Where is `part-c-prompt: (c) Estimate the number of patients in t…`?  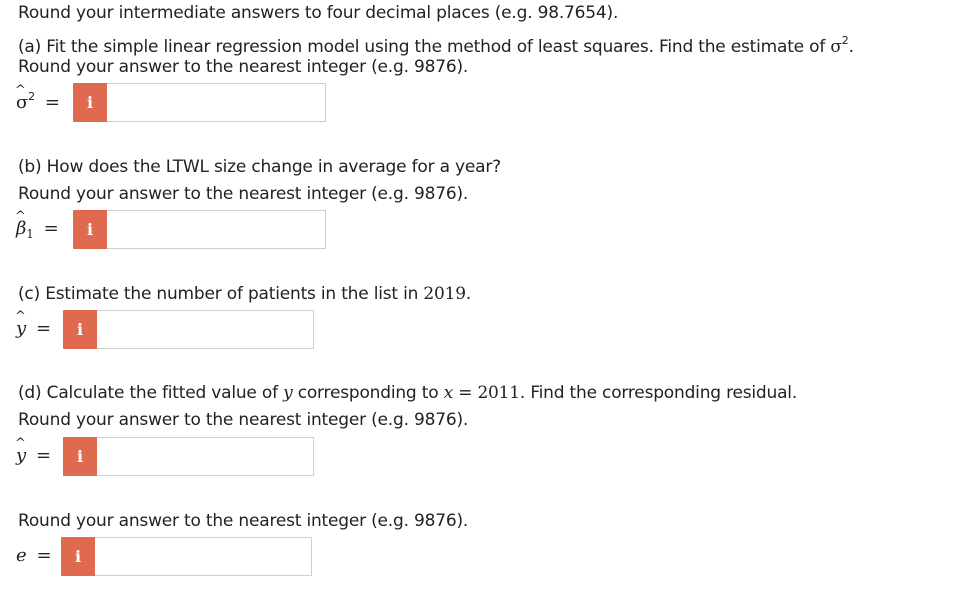 part-c-prompt: (c) Estimate the number of patients in t… is located at coordinates (244, 294).